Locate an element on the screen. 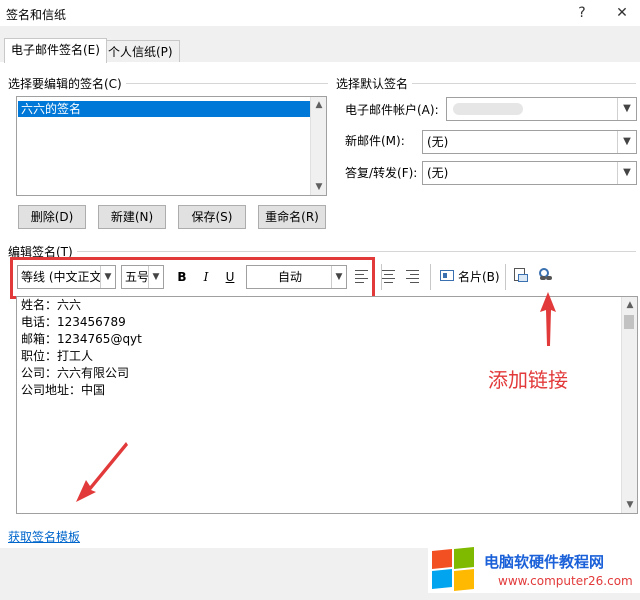 The image size is (640, 600). align-right-icon is located at coordinates (412, 276).